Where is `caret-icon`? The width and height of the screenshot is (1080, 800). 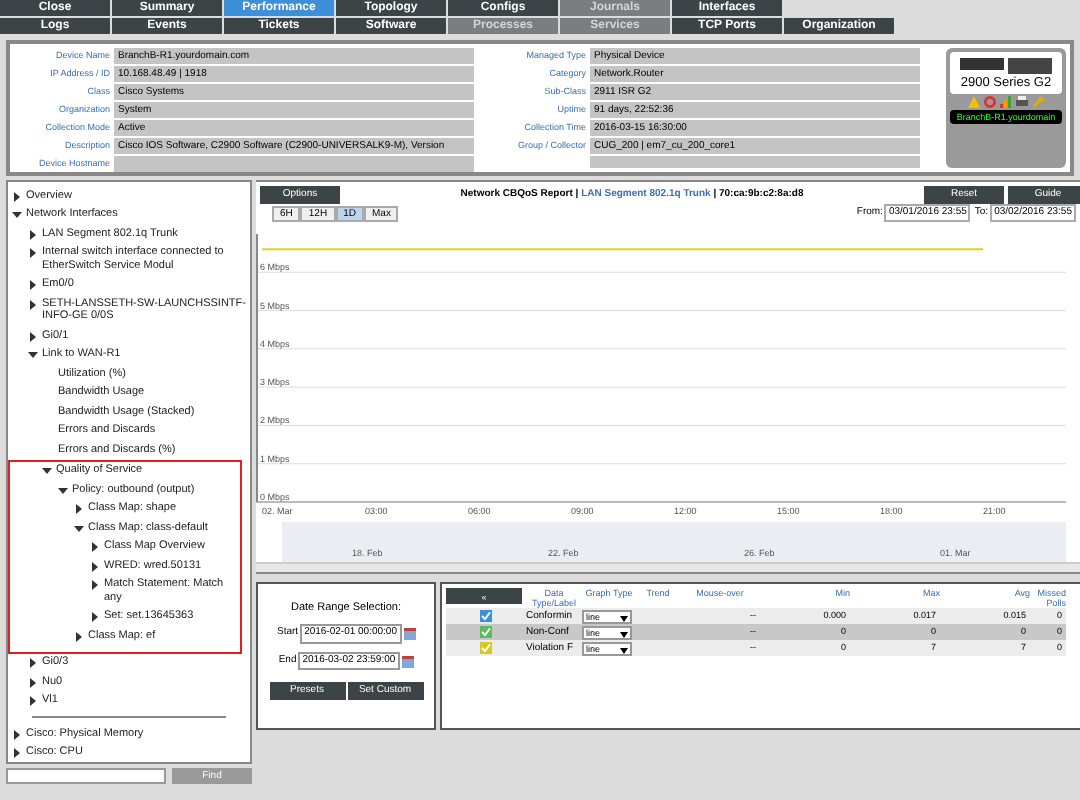
caret-icon is located at coordinates (624, 650).